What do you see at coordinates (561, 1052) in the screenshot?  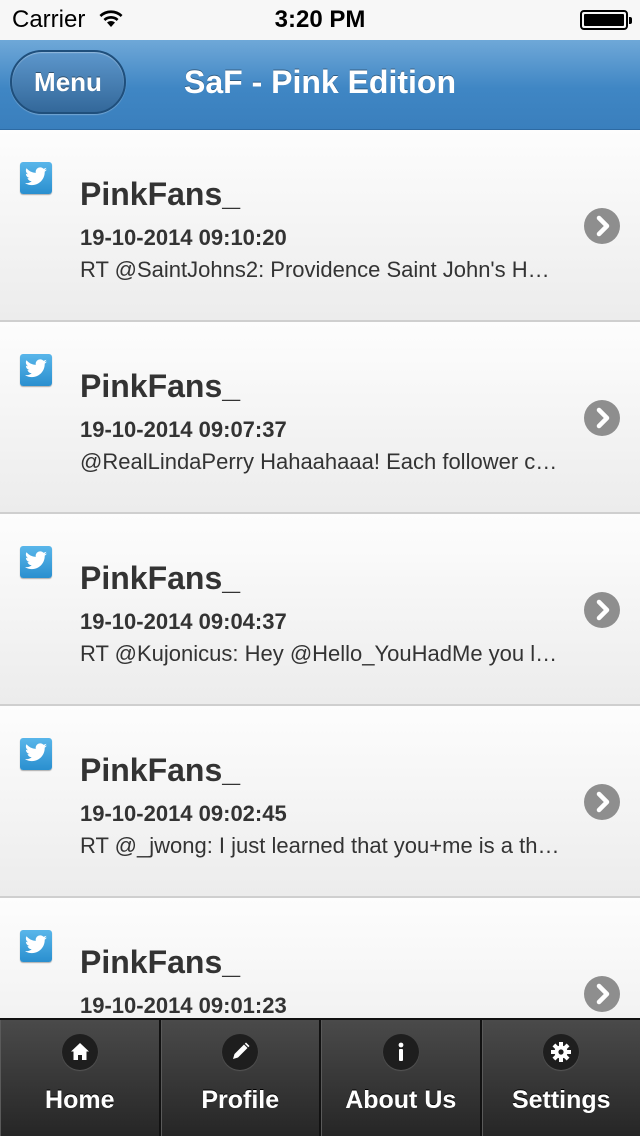 I see `gear-icon` at bounding box center [561, 1052].